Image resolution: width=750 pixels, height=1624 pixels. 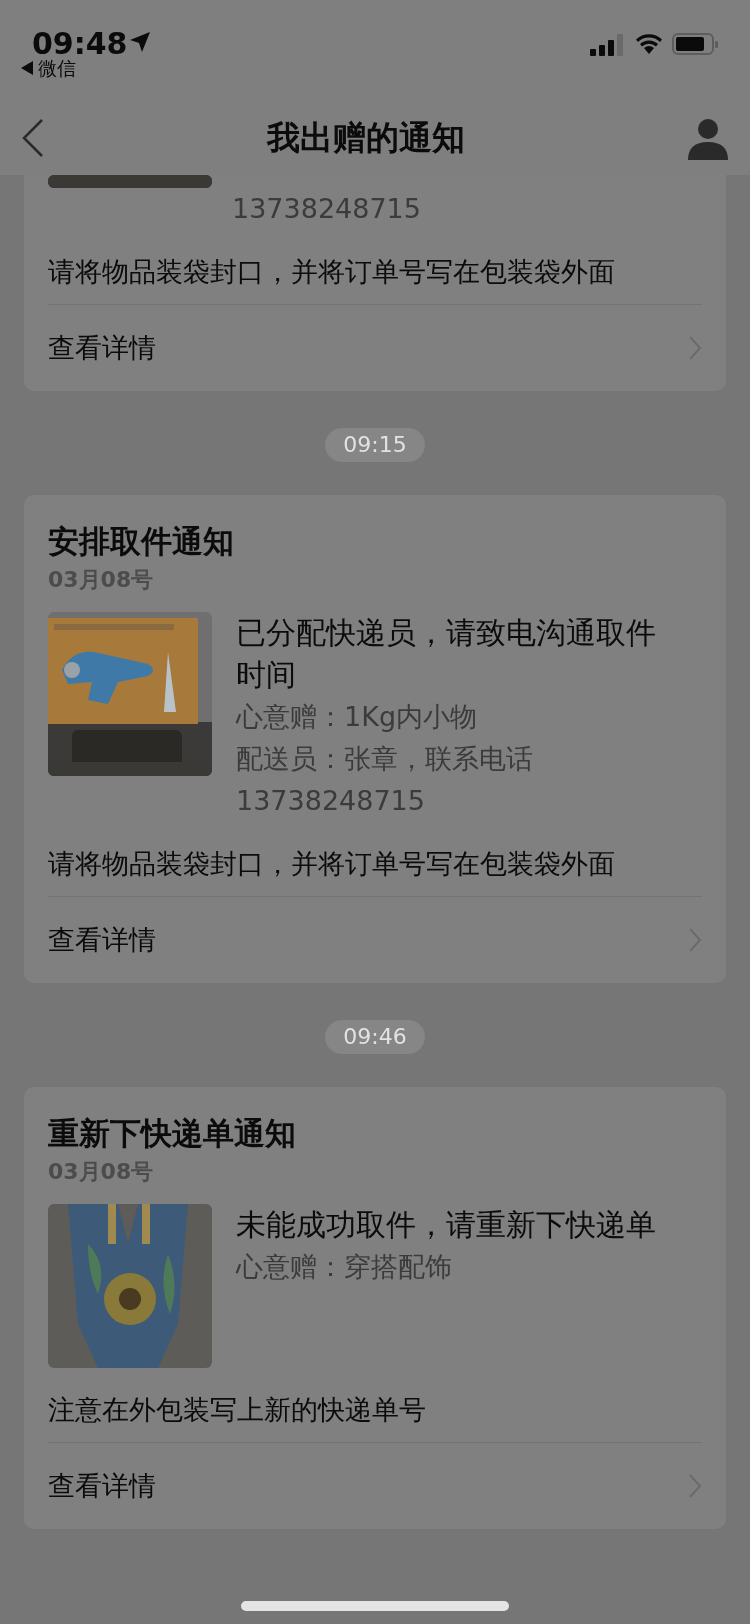 I want to click on card-title: 重新下快递单通知, so click(x=172, y=1133).